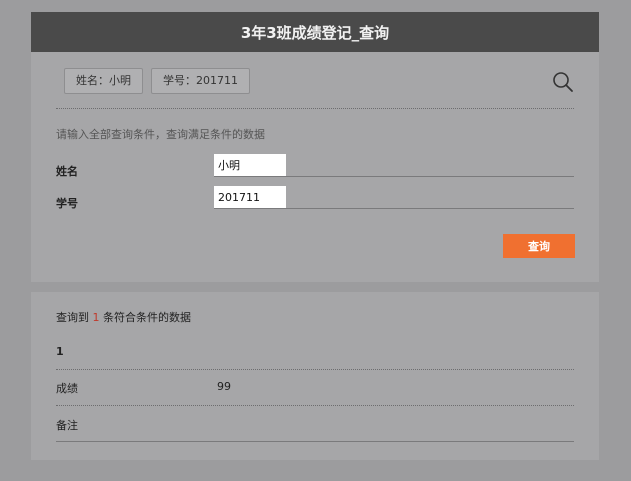 Image resolution: width=631 pixels, height=481 pixels. Describe the element at coordinates (224, 386) in the screenshot. I see `score-value: 99` at that location.